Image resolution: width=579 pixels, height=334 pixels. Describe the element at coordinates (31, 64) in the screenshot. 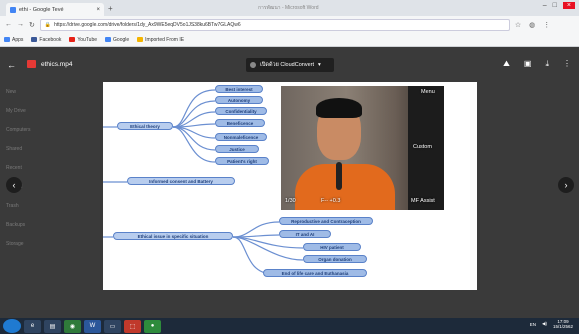

I see `video-file-icon` at that location.